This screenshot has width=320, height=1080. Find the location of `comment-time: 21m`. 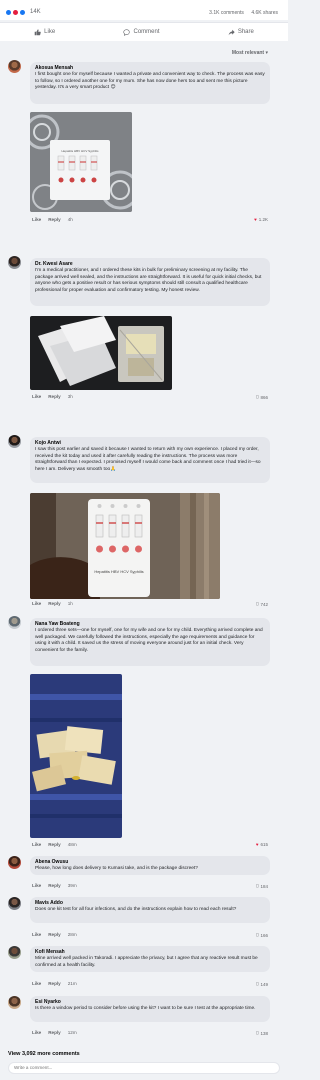

comment-time: 21m is located at coordinates (72, 983).